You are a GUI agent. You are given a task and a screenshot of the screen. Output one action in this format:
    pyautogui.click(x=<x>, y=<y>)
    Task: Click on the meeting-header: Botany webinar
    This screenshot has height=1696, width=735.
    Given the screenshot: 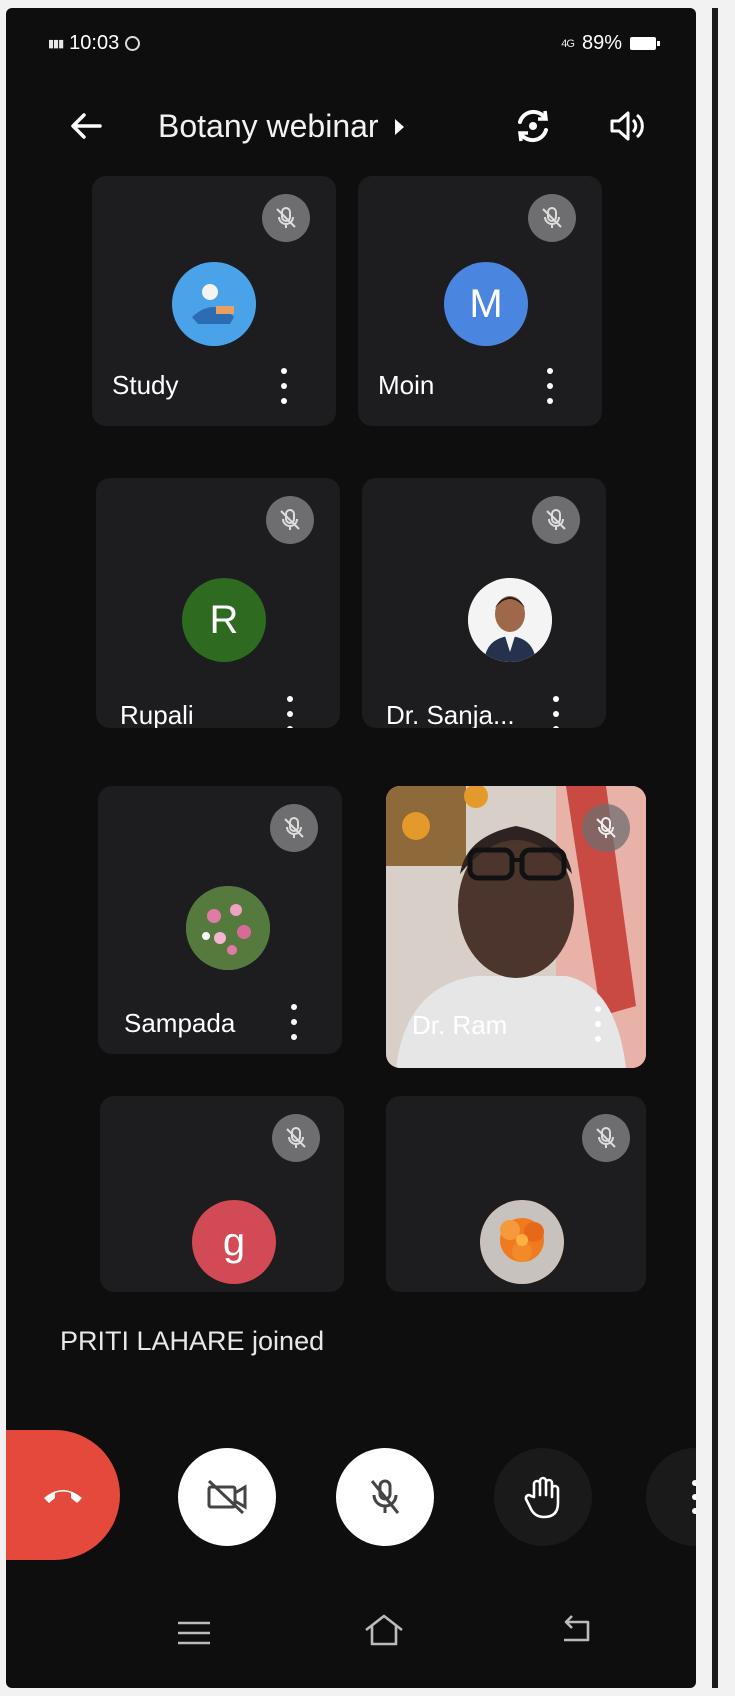 What is the action you would take?
    pyautogui.click(x=351, y=128)
    